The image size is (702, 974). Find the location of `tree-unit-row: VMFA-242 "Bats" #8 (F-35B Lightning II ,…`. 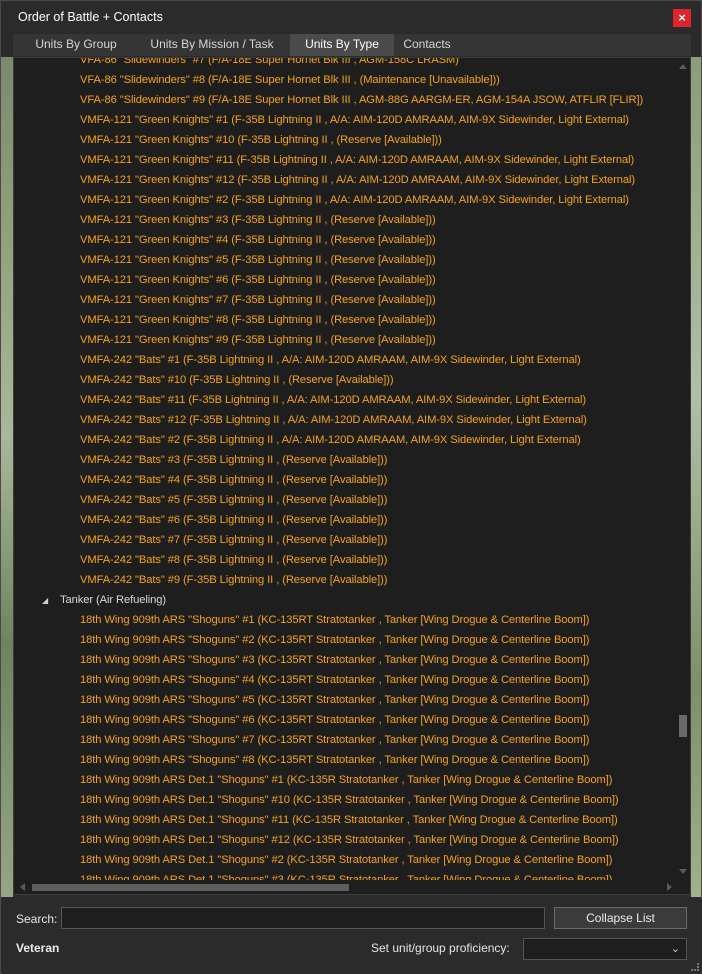

tree-unit-row: VMFA-242 "Bats" #8 (F-35B Lightning II ,… is located at coordinates (346, 560).